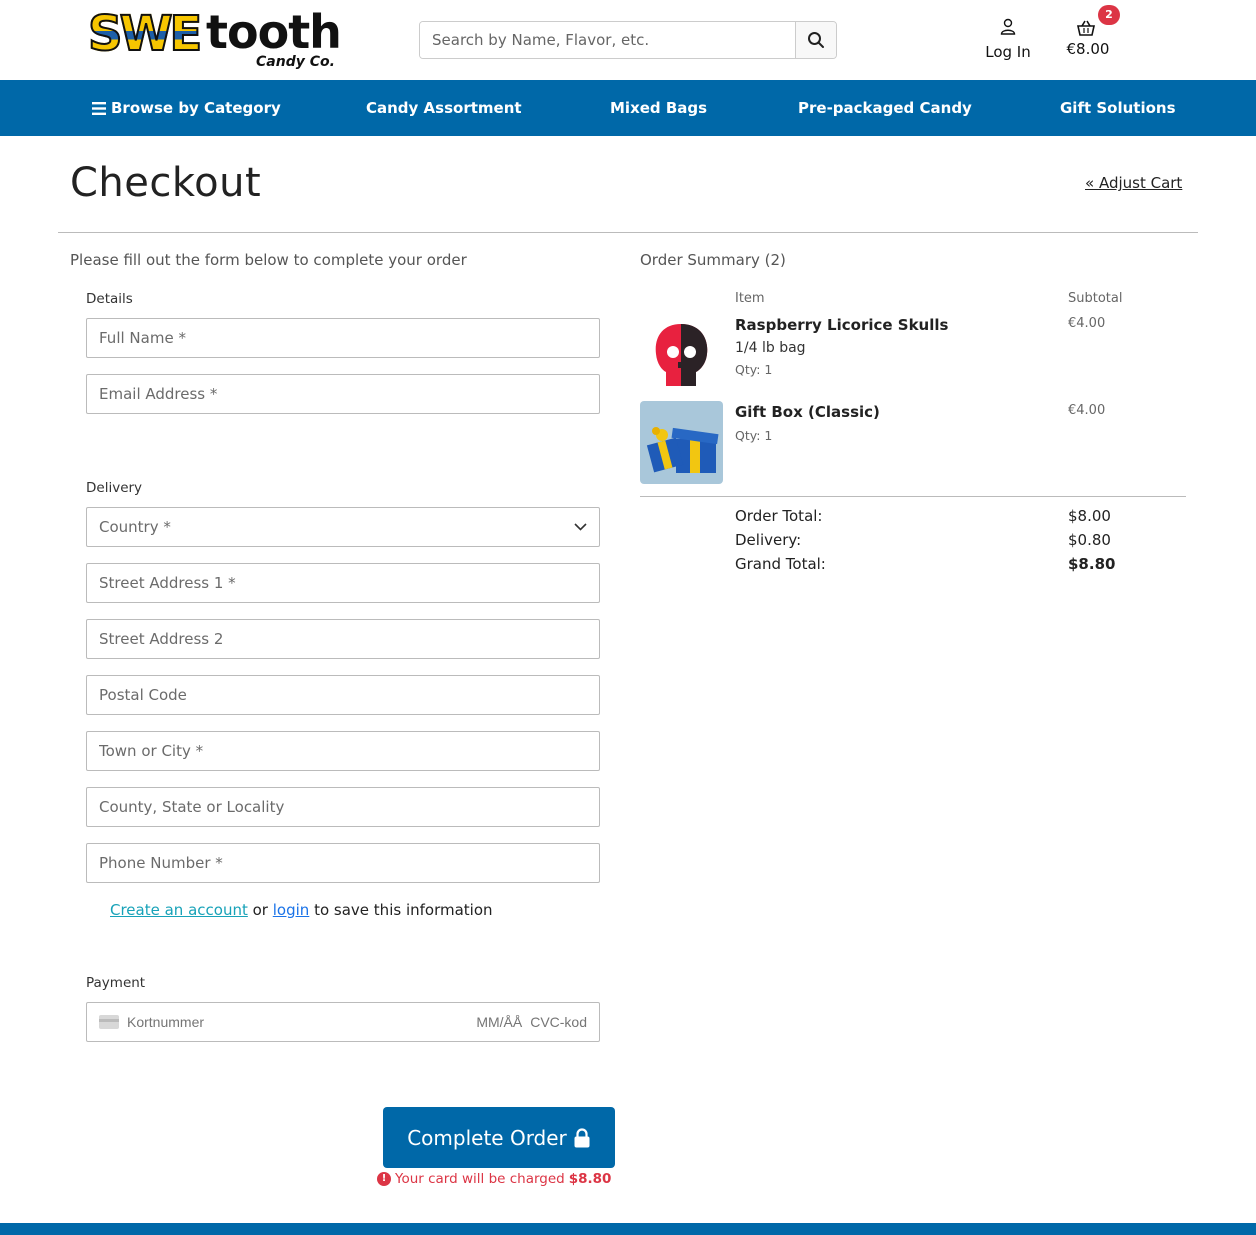 Image resolution: width=1256 pixels, height=1235 pixels. I want to click on product-image-skulls, so click(681, 355).